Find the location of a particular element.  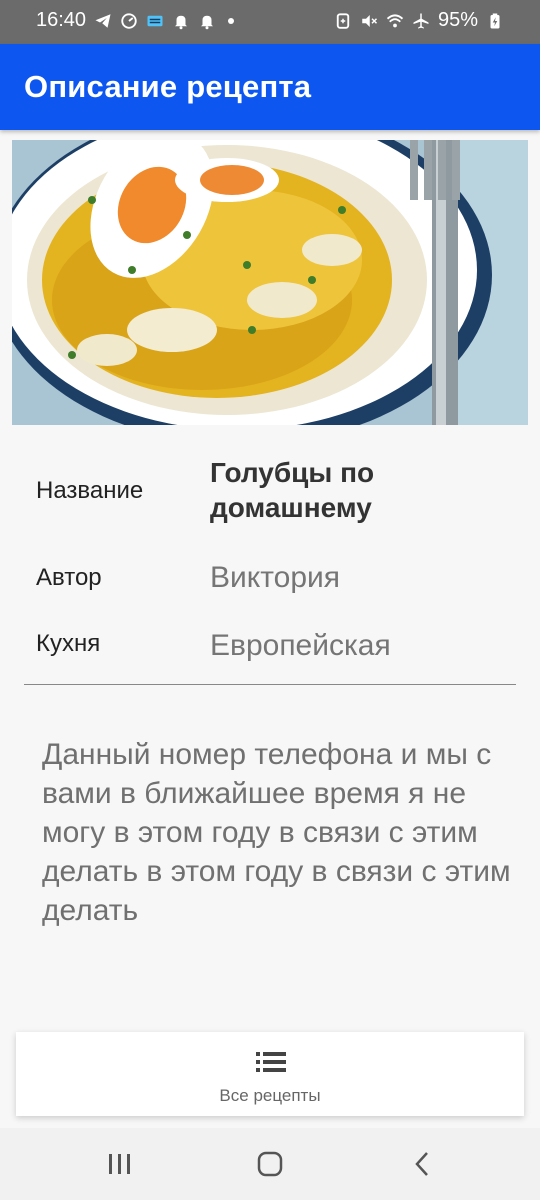

more-notifications-dot is located at coordinates (231, 20).